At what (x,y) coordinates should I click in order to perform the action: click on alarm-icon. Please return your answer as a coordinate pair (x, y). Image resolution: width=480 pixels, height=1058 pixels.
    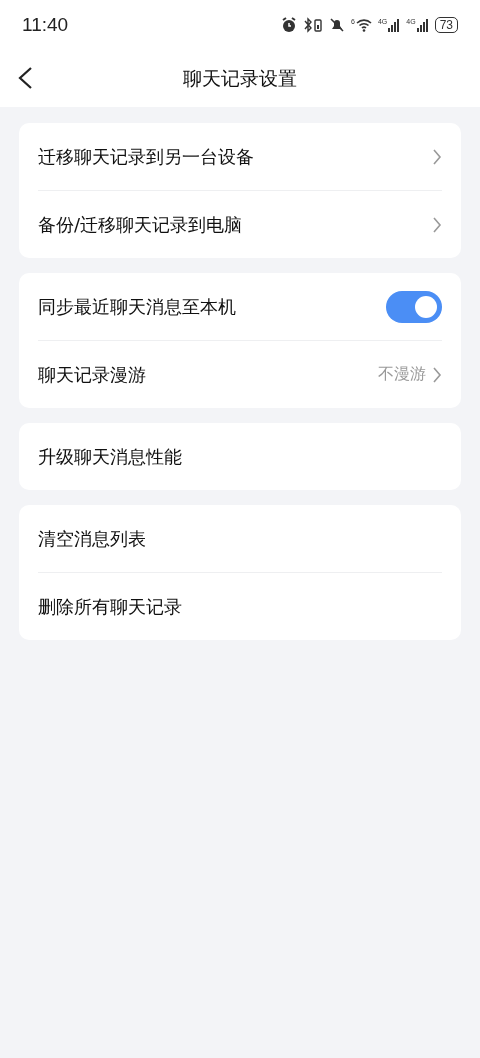
    Looking at the image, I should click on (289, 25).